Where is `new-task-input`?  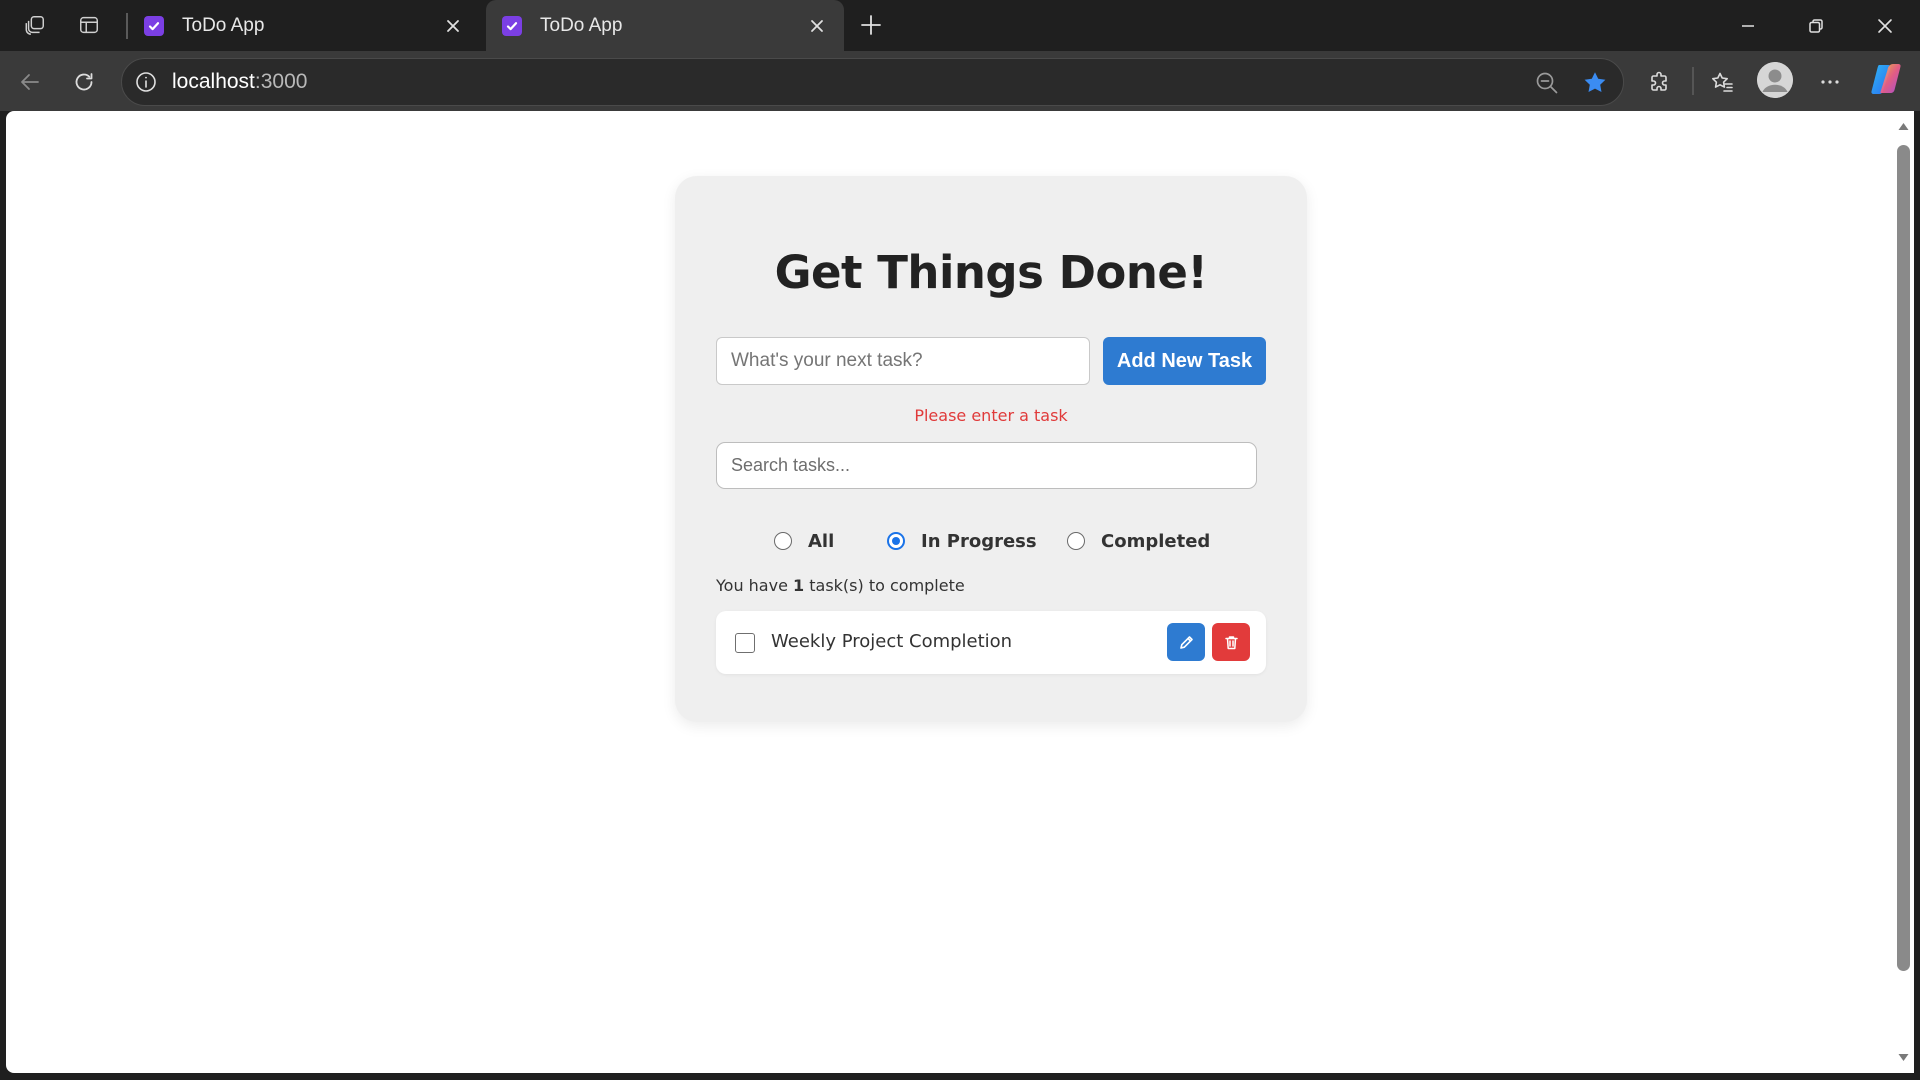
new-task-input is located at coordinates (903, 361).